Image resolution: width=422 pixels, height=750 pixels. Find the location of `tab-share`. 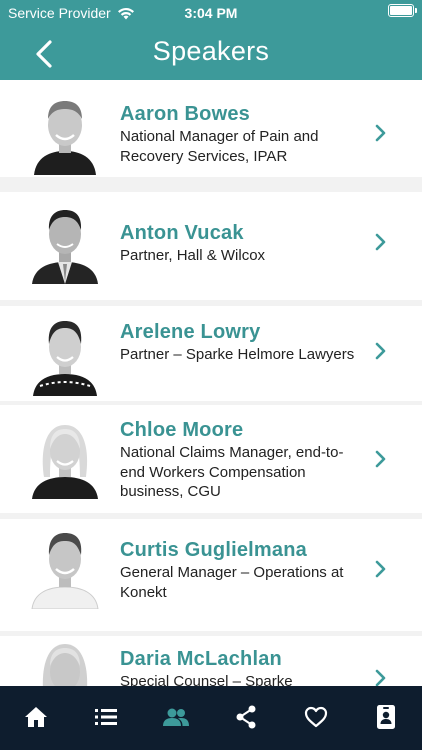

tab-share is located at coordinates (246, 717).